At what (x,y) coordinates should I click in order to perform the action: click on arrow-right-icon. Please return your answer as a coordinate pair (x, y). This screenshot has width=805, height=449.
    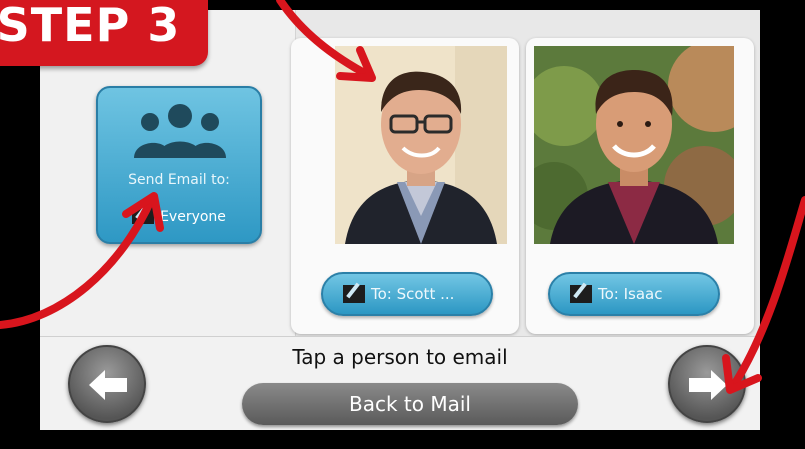
    Looking at the image, I should click on (708, 385).